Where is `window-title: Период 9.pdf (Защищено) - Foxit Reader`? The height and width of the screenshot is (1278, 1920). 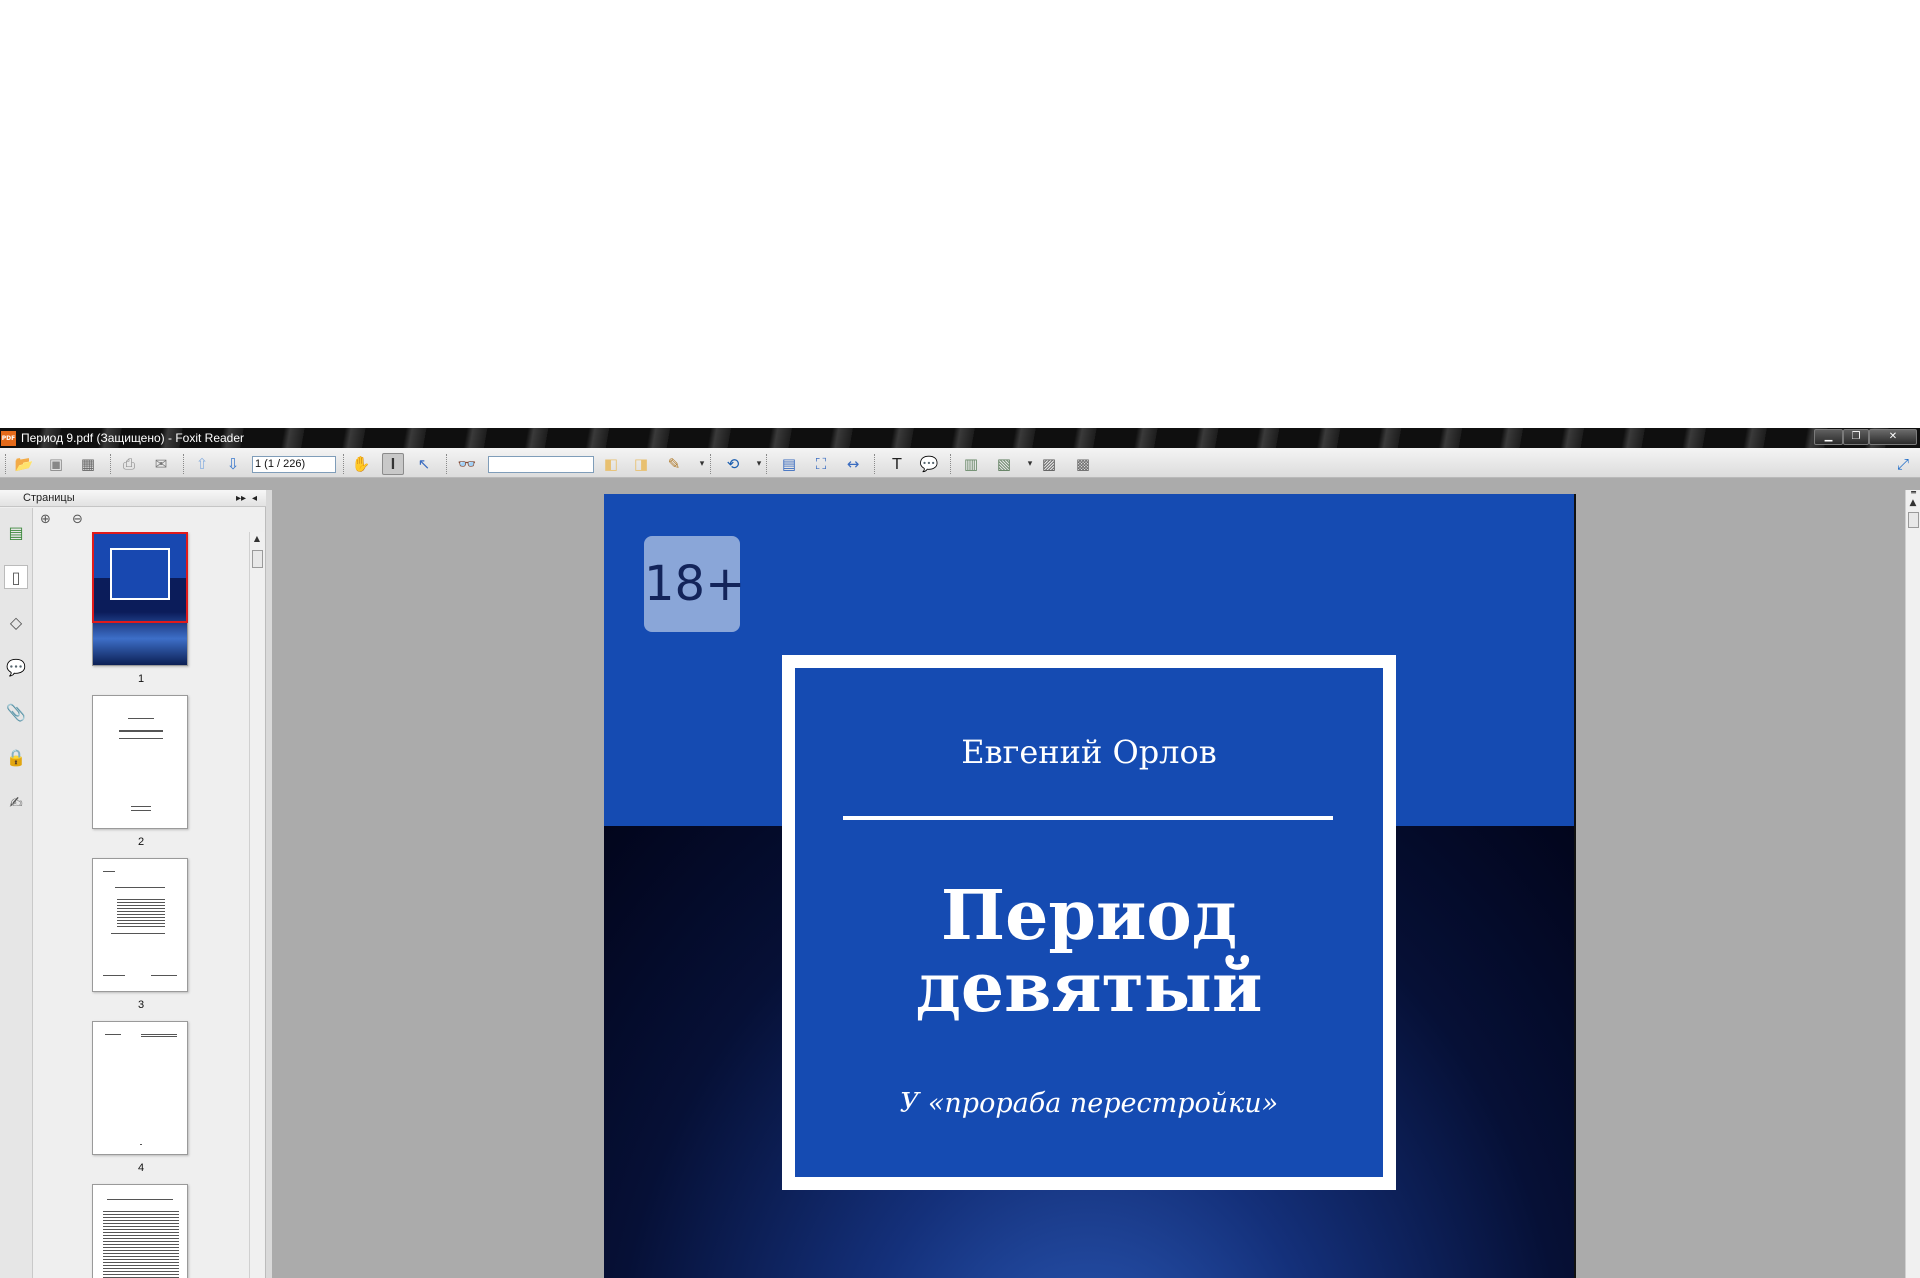 window-title: Период 9.pdf (Защищено) - Foxit Reader is located at coordinates (133, 438).